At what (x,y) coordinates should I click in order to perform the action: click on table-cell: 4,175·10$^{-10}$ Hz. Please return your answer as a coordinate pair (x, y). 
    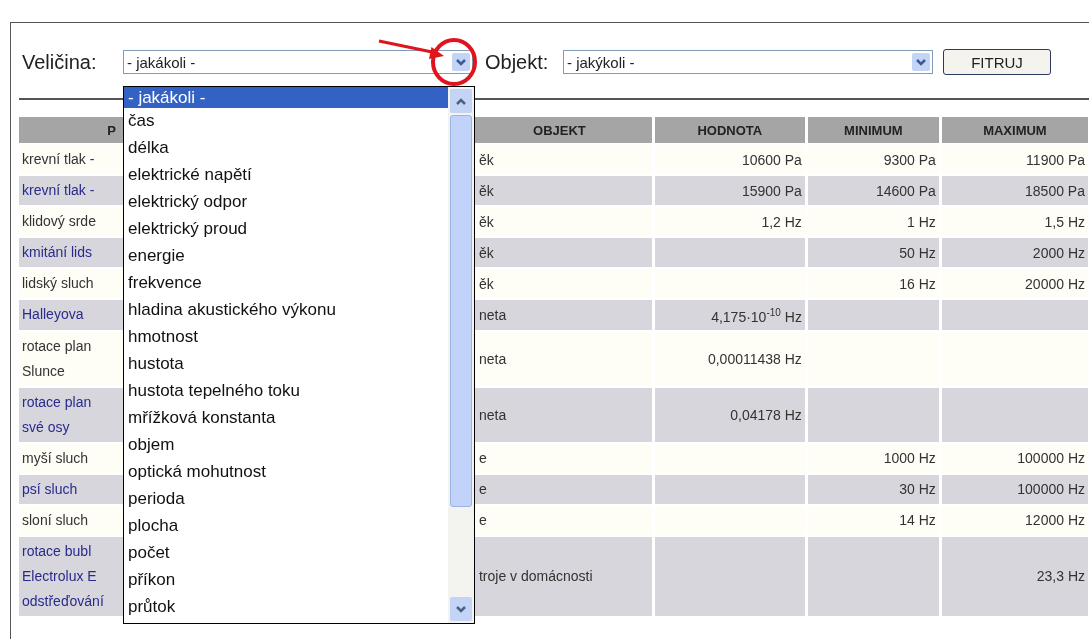
    Looking at the image, I should click on (729, 315).